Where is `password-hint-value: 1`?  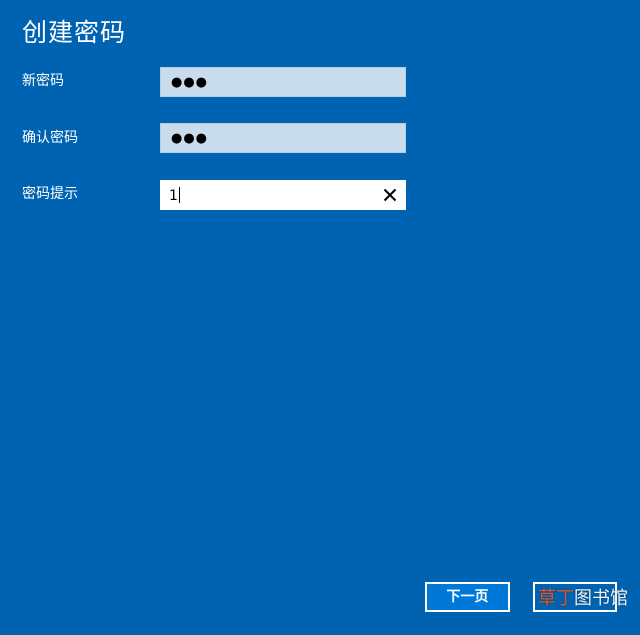 password-hint-value: 1 is located at coordinates (173, 196).